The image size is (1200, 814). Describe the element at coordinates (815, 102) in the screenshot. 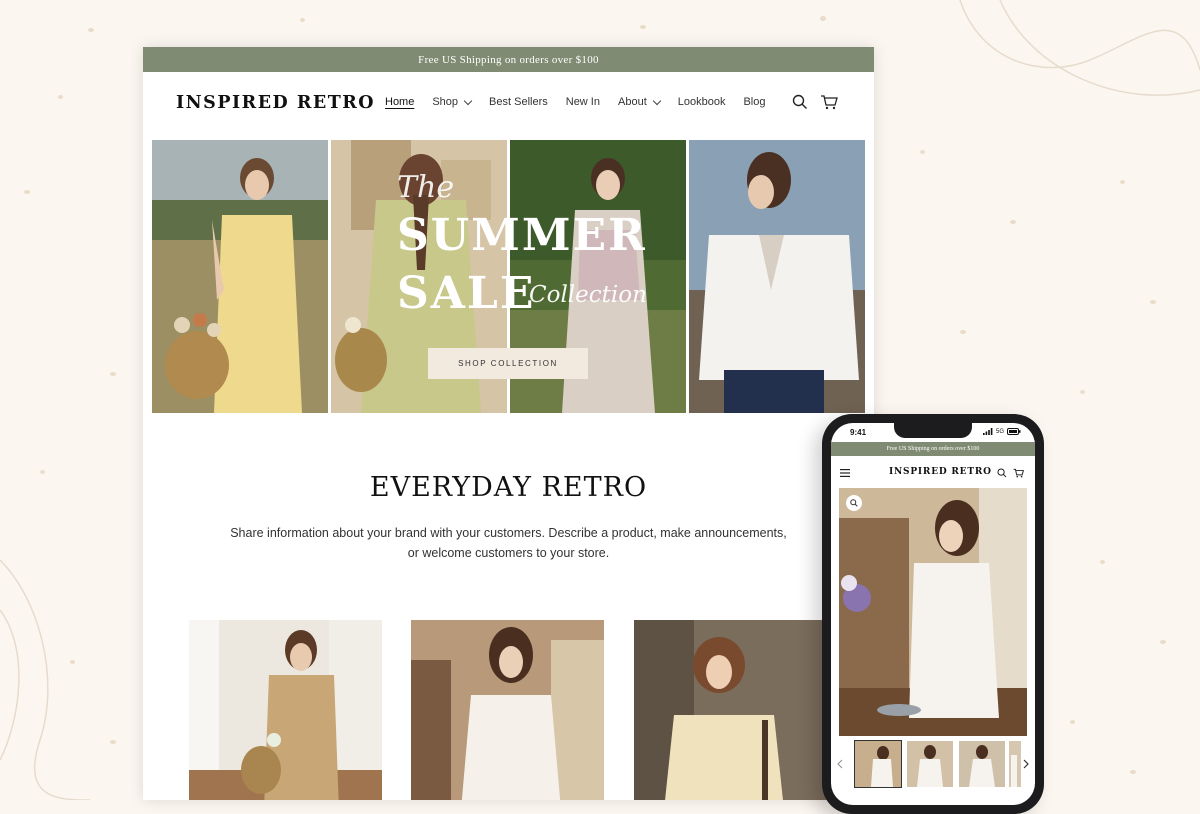

I see `header-icons` at that location.